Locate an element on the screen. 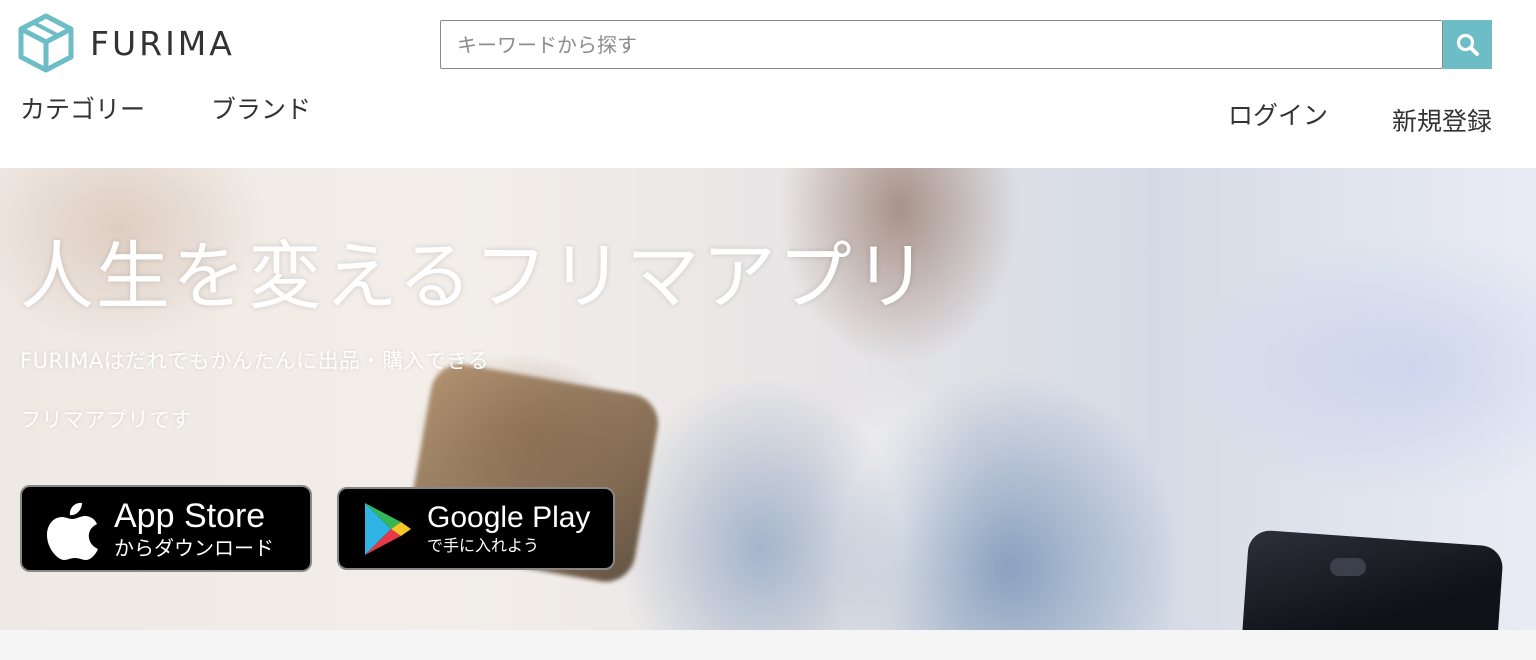 This screenshot has height=660, width=1536. apple-icon is located at coordinates (72, 531).